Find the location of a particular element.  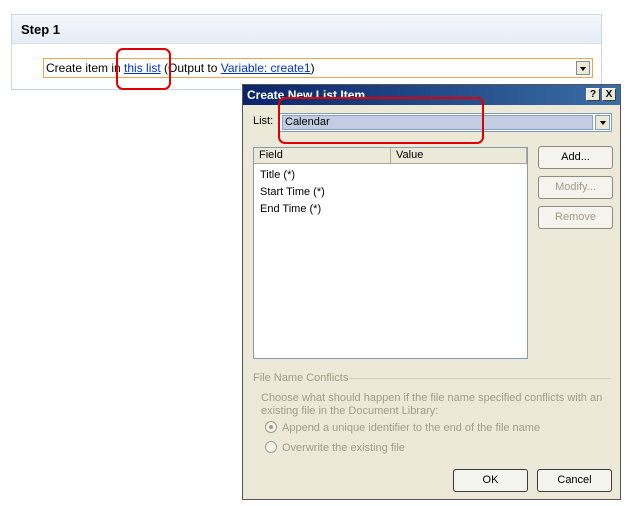

highlight-list-select is located at coordinates (381, 120).